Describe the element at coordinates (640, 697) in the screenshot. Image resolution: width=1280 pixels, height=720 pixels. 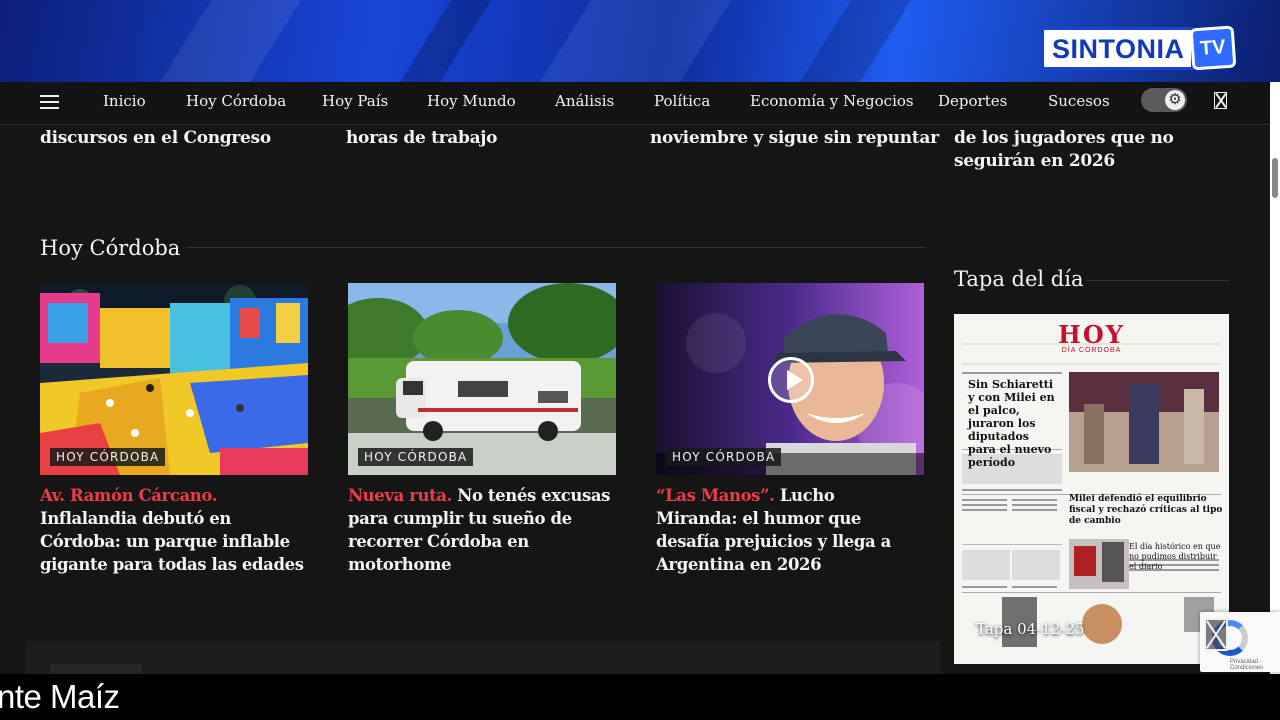
I see `tv-ticker: nte Maíz` at that location.